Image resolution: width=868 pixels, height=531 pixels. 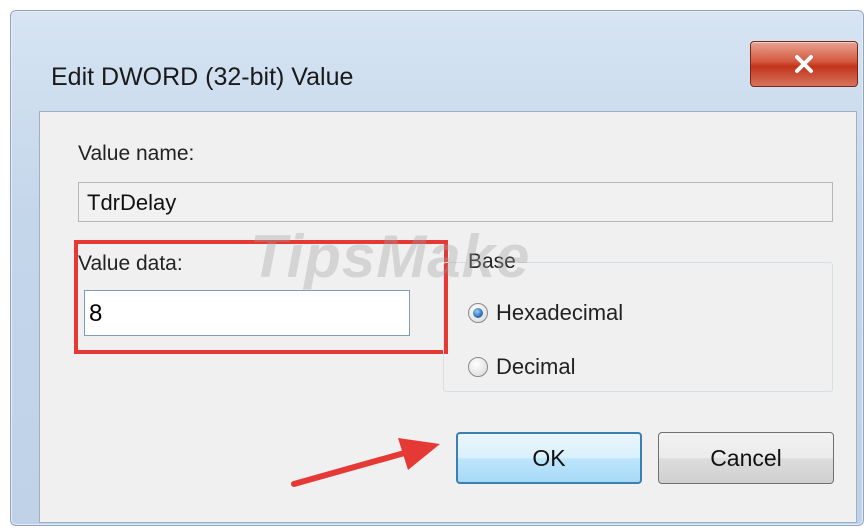 What do you see at coordinates (478, 367) in the screenshot?
I see `radio-decimal-button` at bounding box center [478, 367].